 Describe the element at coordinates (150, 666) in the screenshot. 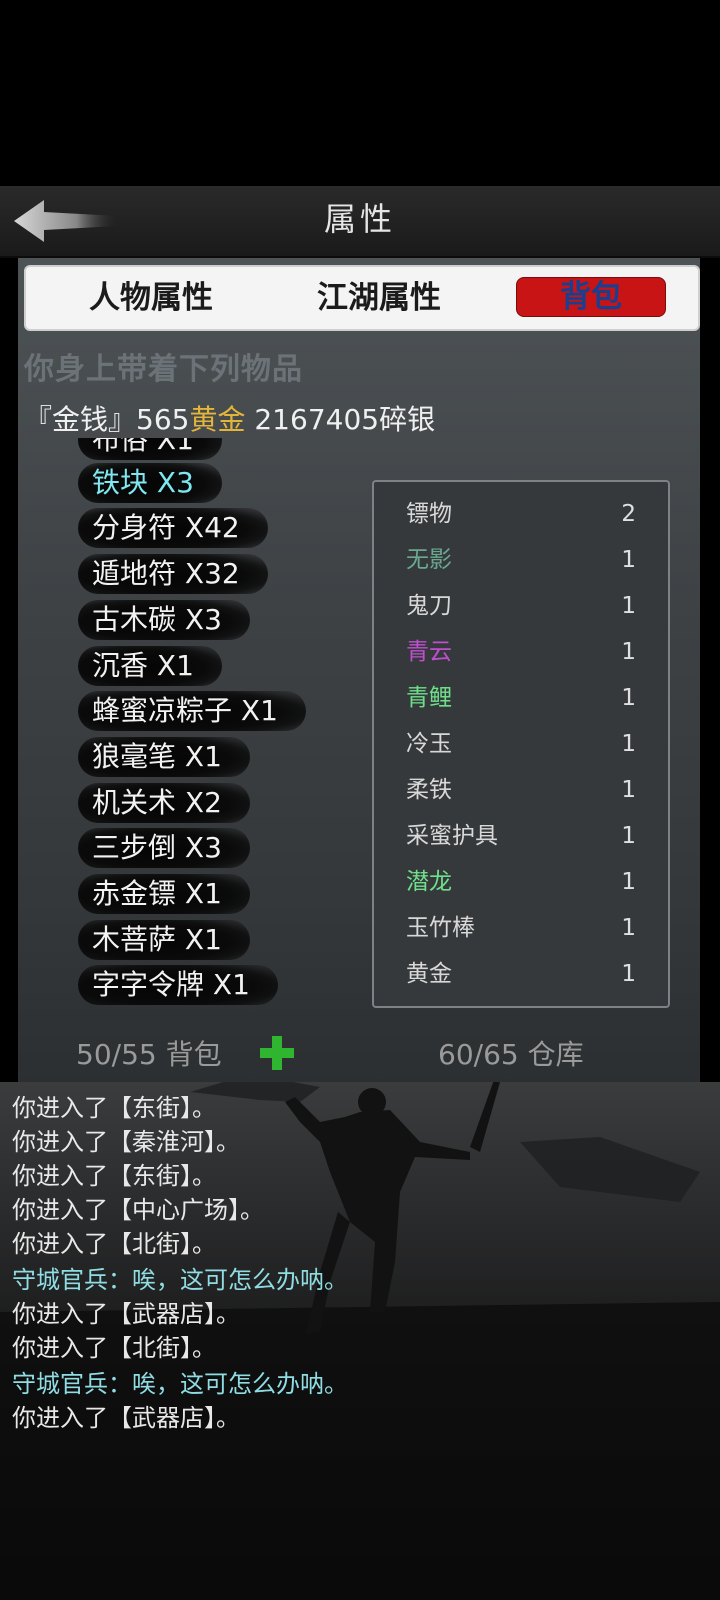

I see `list-item: 沉香 X1` at that location.